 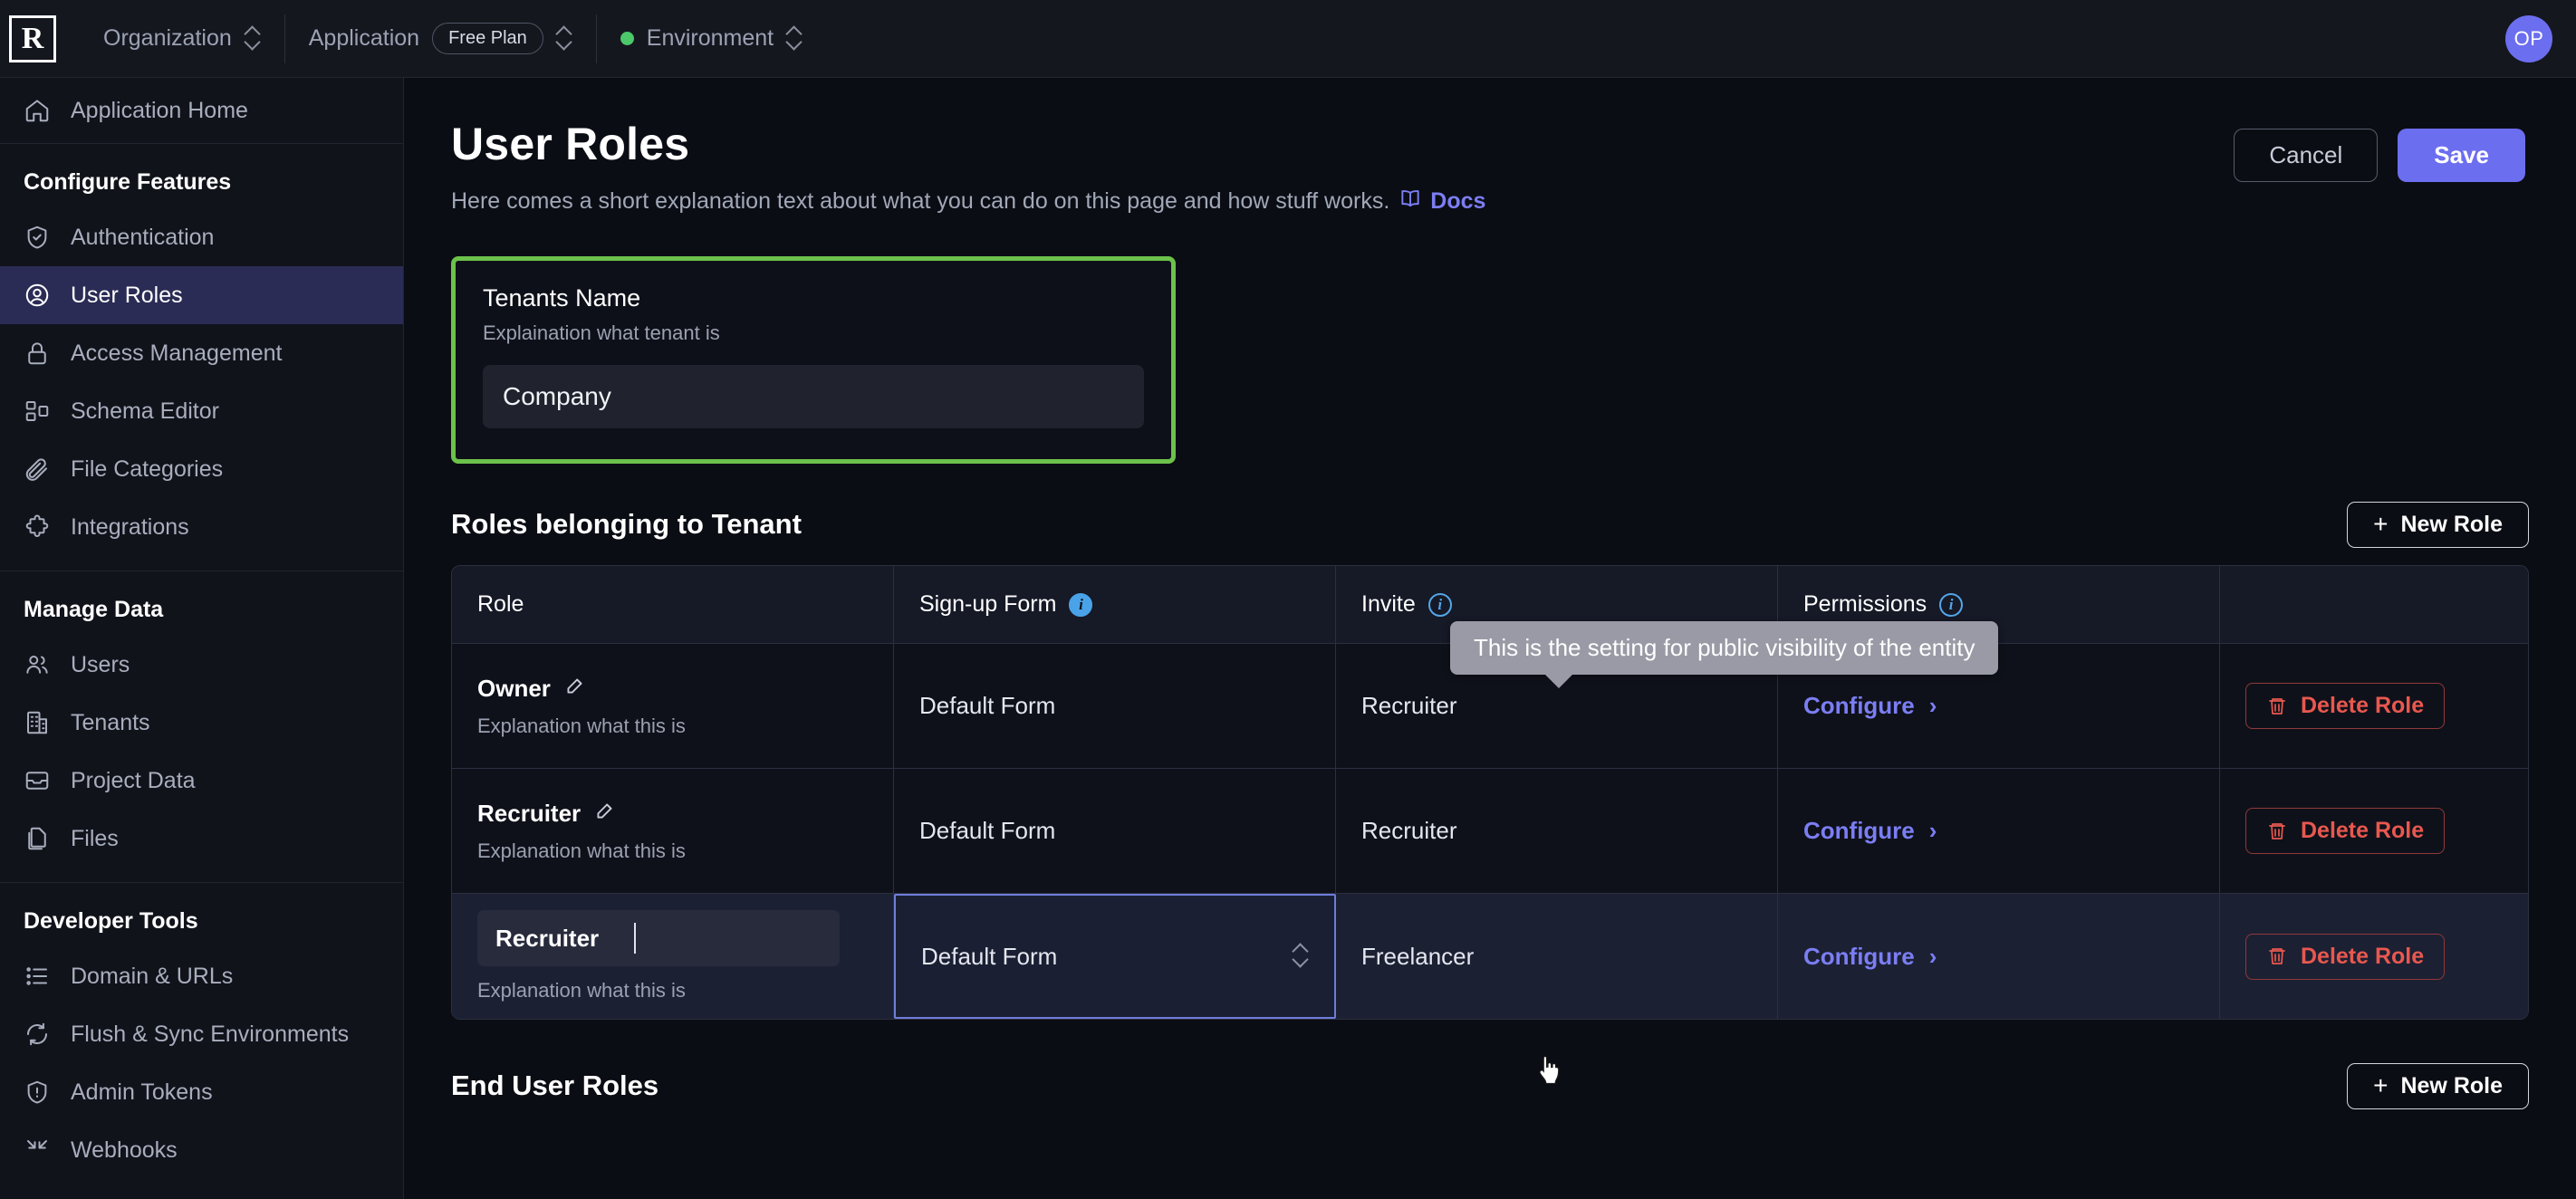 What do you see at coordinates (813, 396) in the screenshot?
I see `tenant-name-input` at bounding box center [813, 396].